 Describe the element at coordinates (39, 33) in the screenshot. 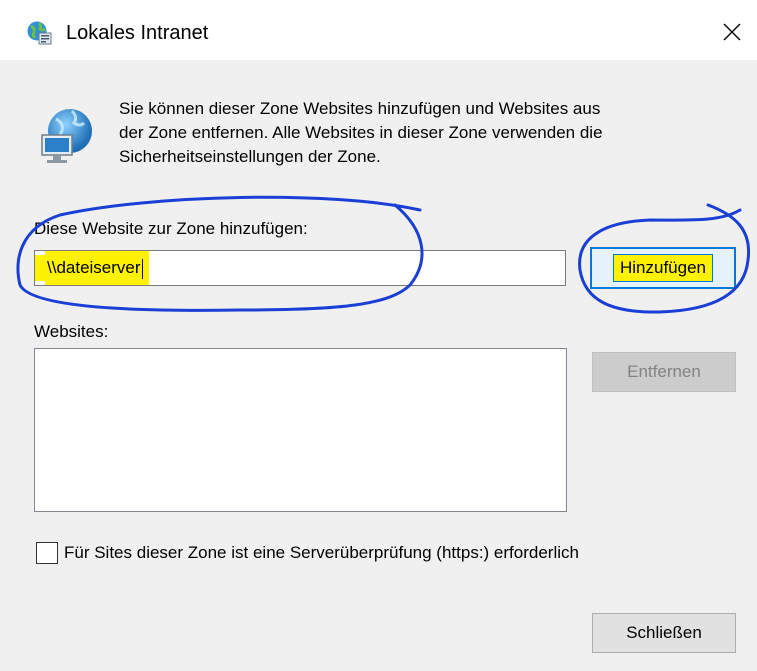

I see `intranet-globe-icon` at that location.